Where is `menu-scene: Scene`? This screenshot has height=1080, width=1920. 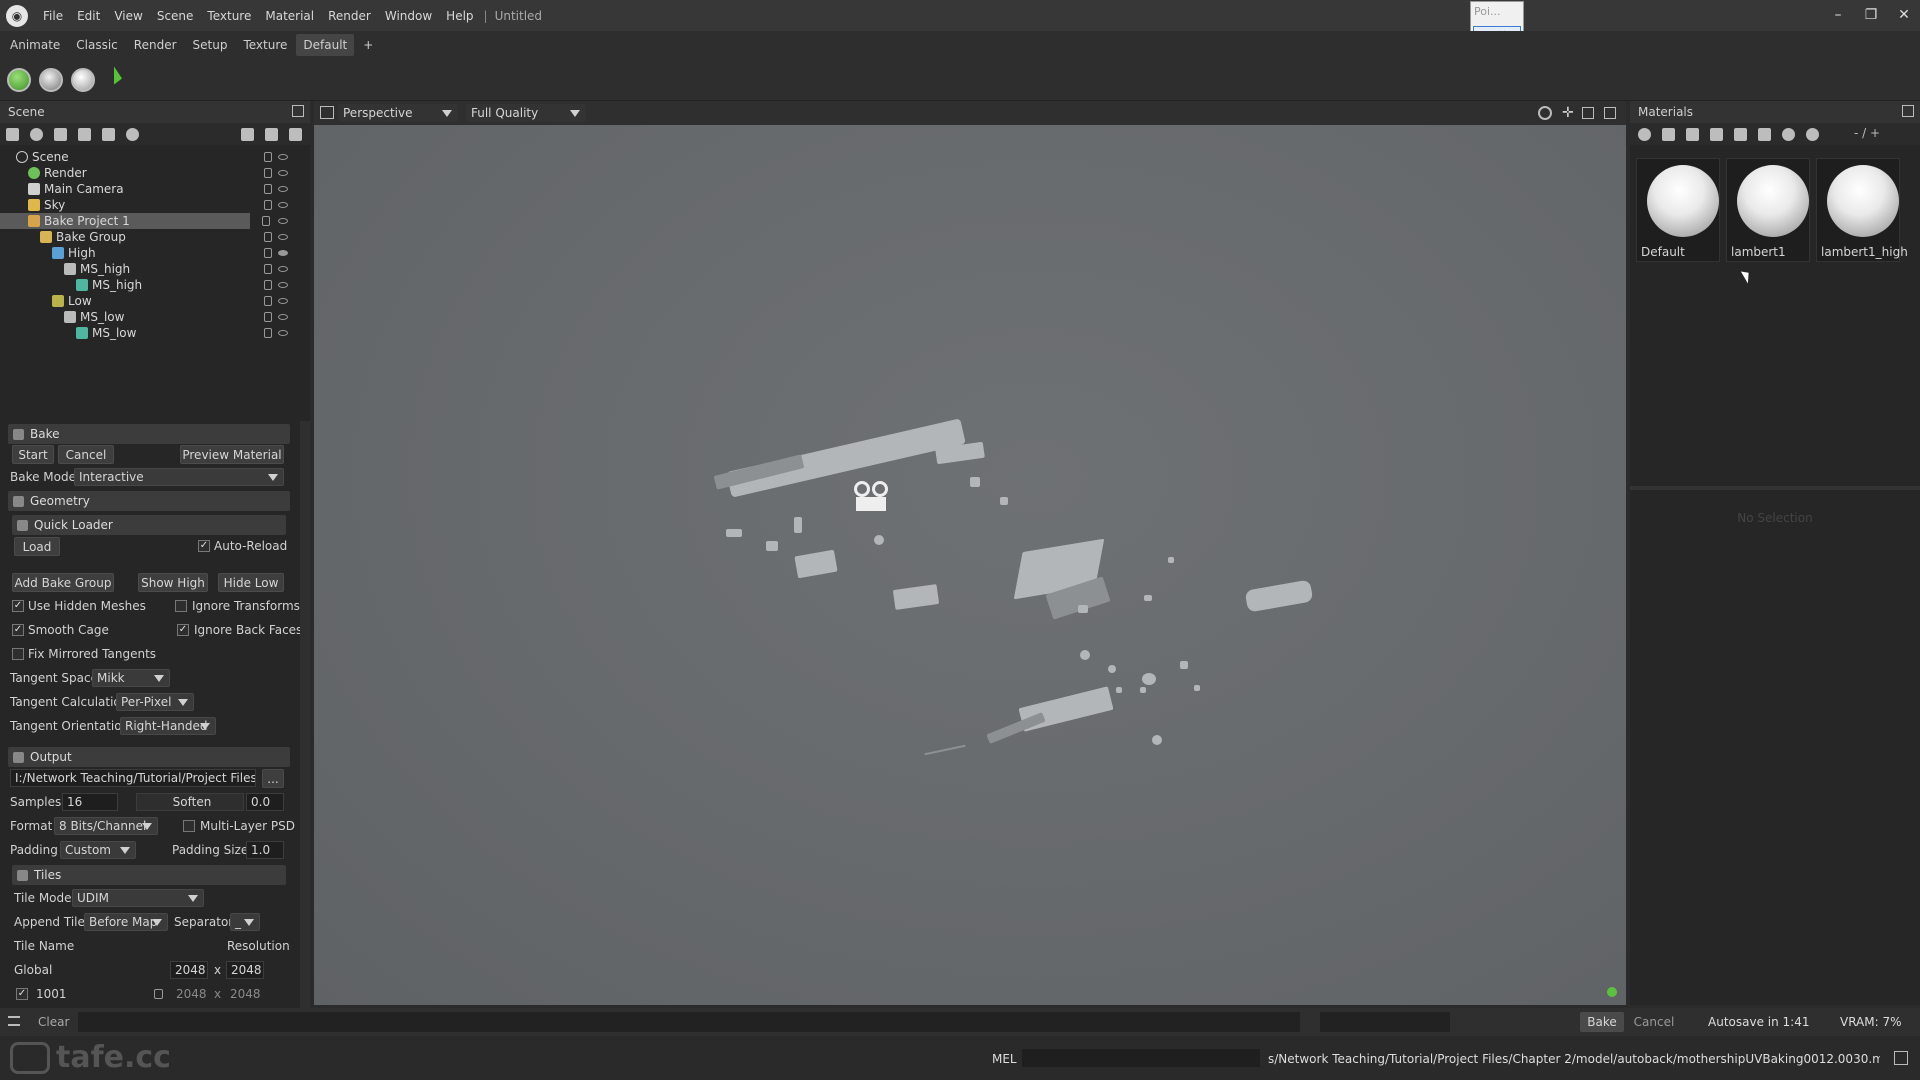 menu-scene: Scene is located at coordinates (175, 16).